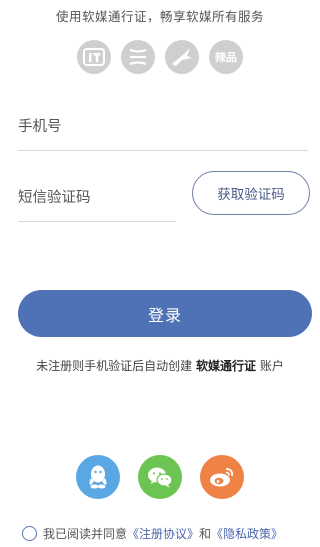  I want to click on lapin-icon-label: 辣品, so click(226, 57).